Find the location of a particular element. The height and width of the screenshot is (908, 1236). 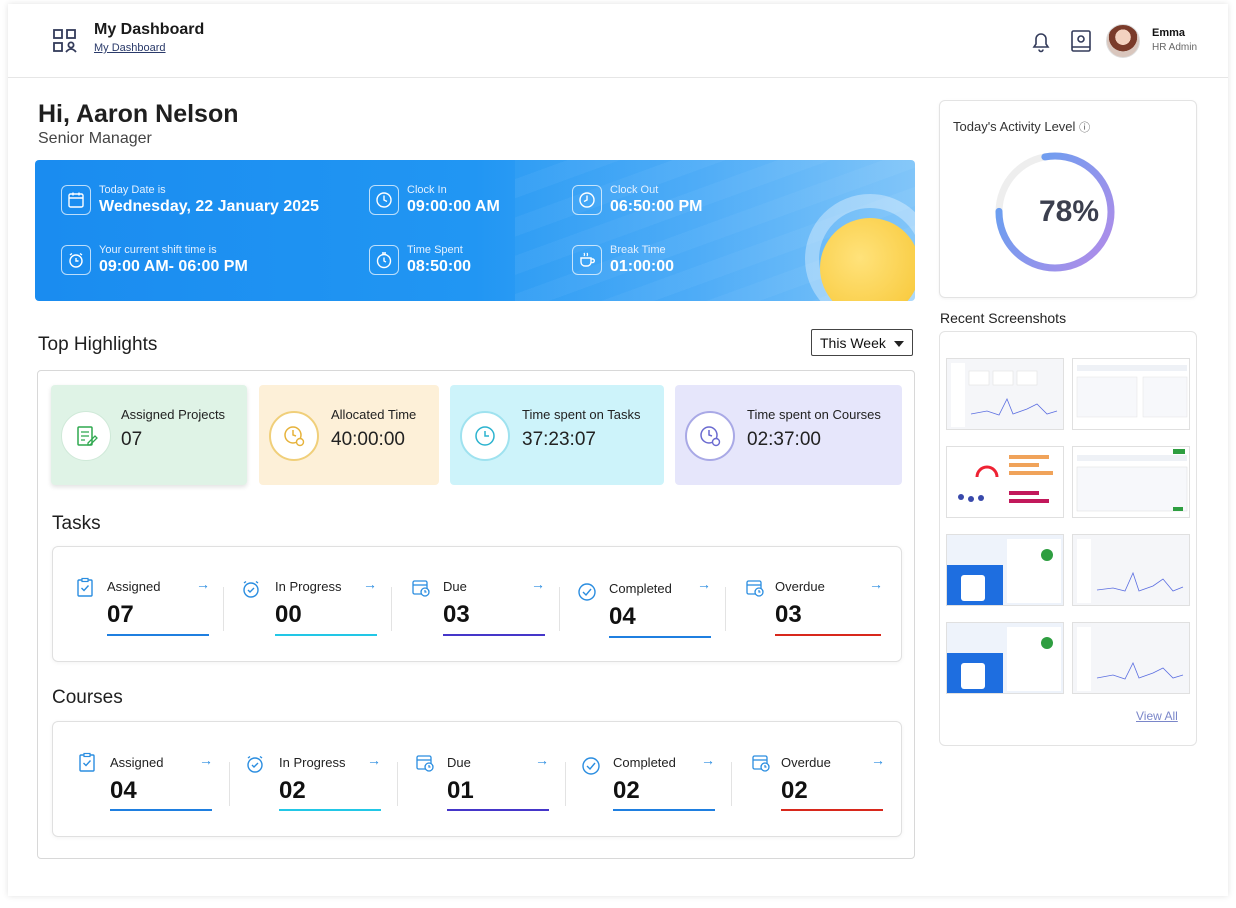

highlight-time-on-courses: Time spent on Courses 02:37:00 is located at coordinates (788, 435).